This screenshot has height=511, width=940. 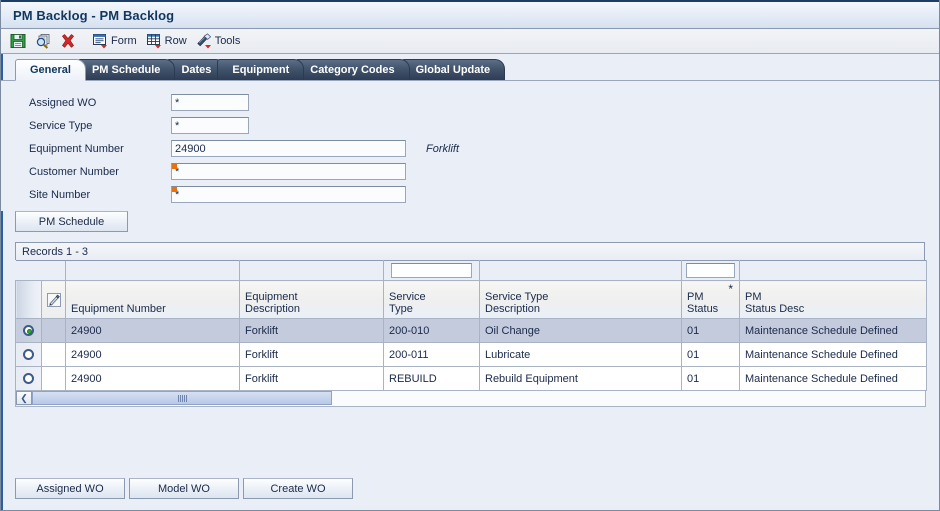 I want to click on assigned-wo-button: Assigned WO, so click(x=70, y=488).